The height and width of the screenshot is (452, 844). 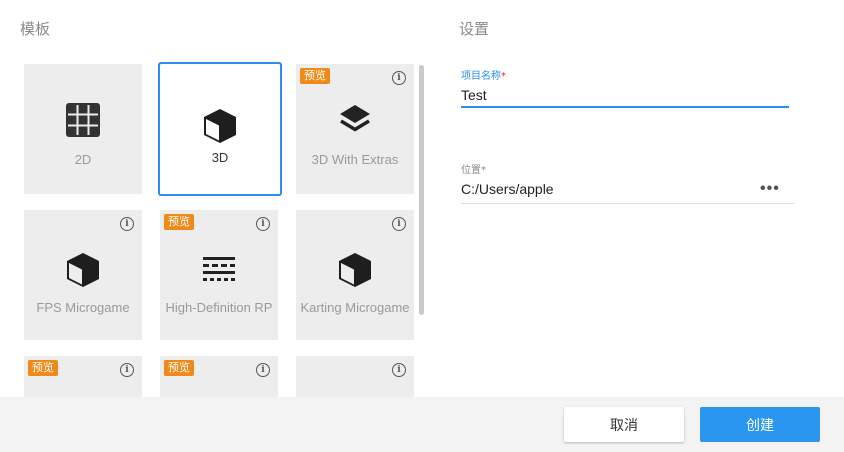 I want to click on layers-icon, so click(x=355, y=120).